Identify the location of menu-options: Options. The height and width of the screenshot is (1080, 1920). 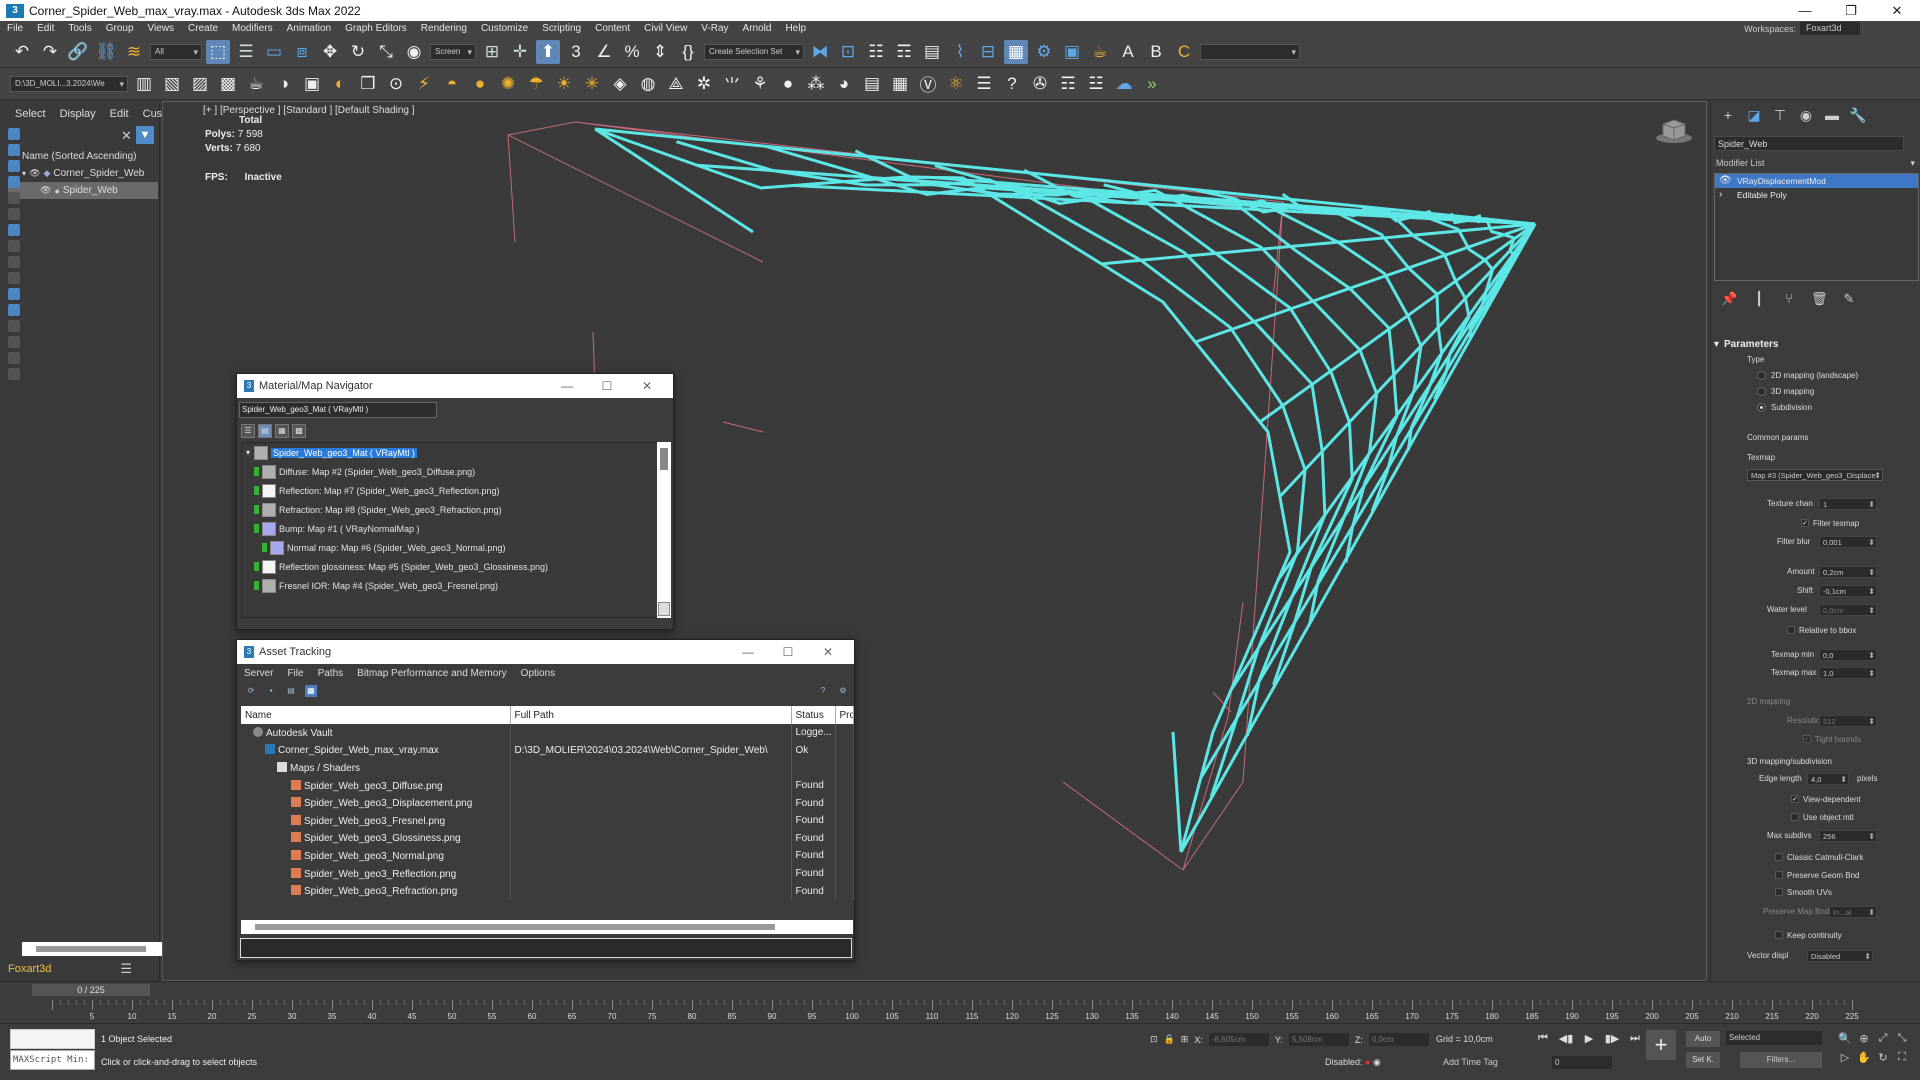
(538, 673).